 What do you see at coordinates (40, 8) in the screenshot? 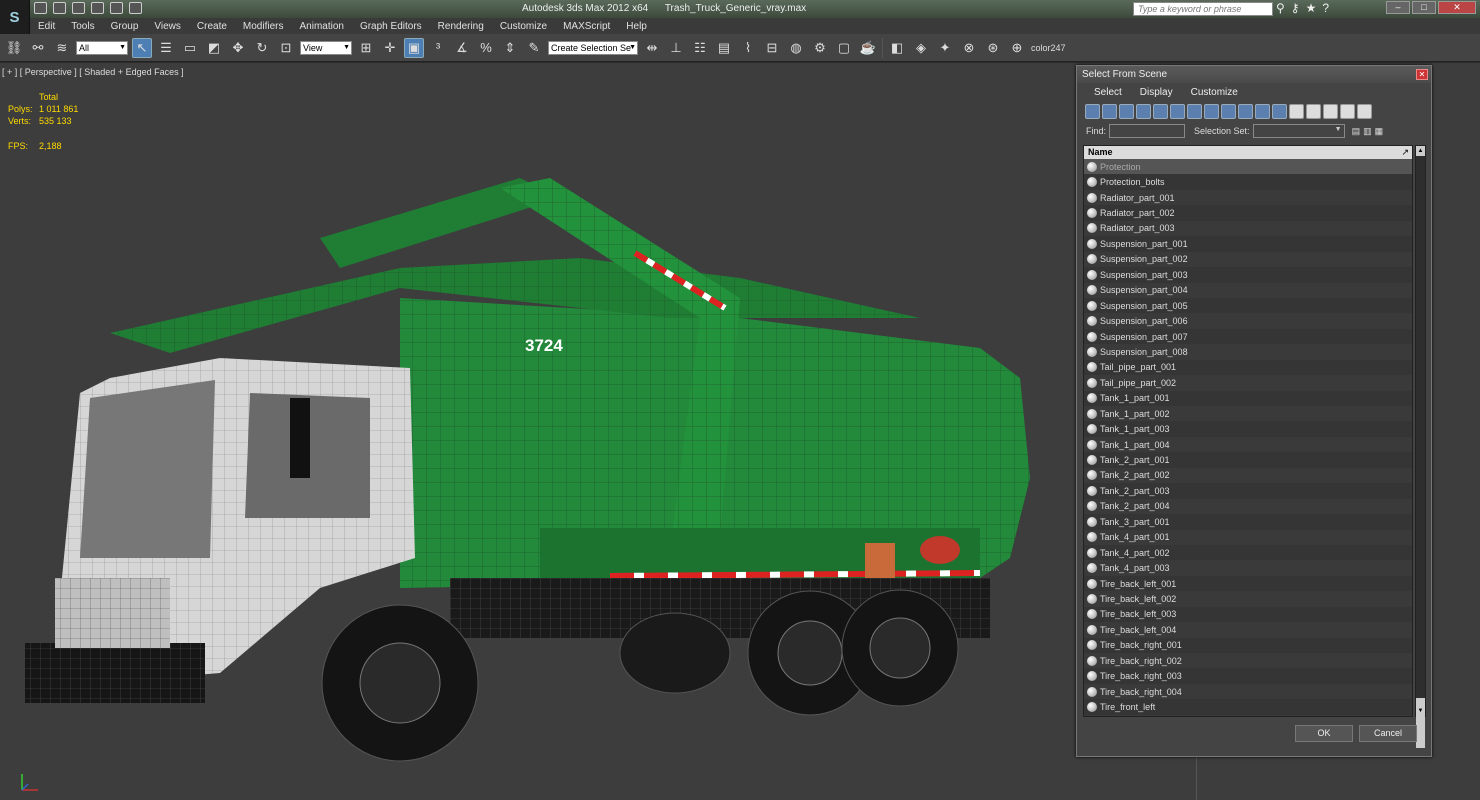
I see `new-file-icon` at bounding box center [40, 8].